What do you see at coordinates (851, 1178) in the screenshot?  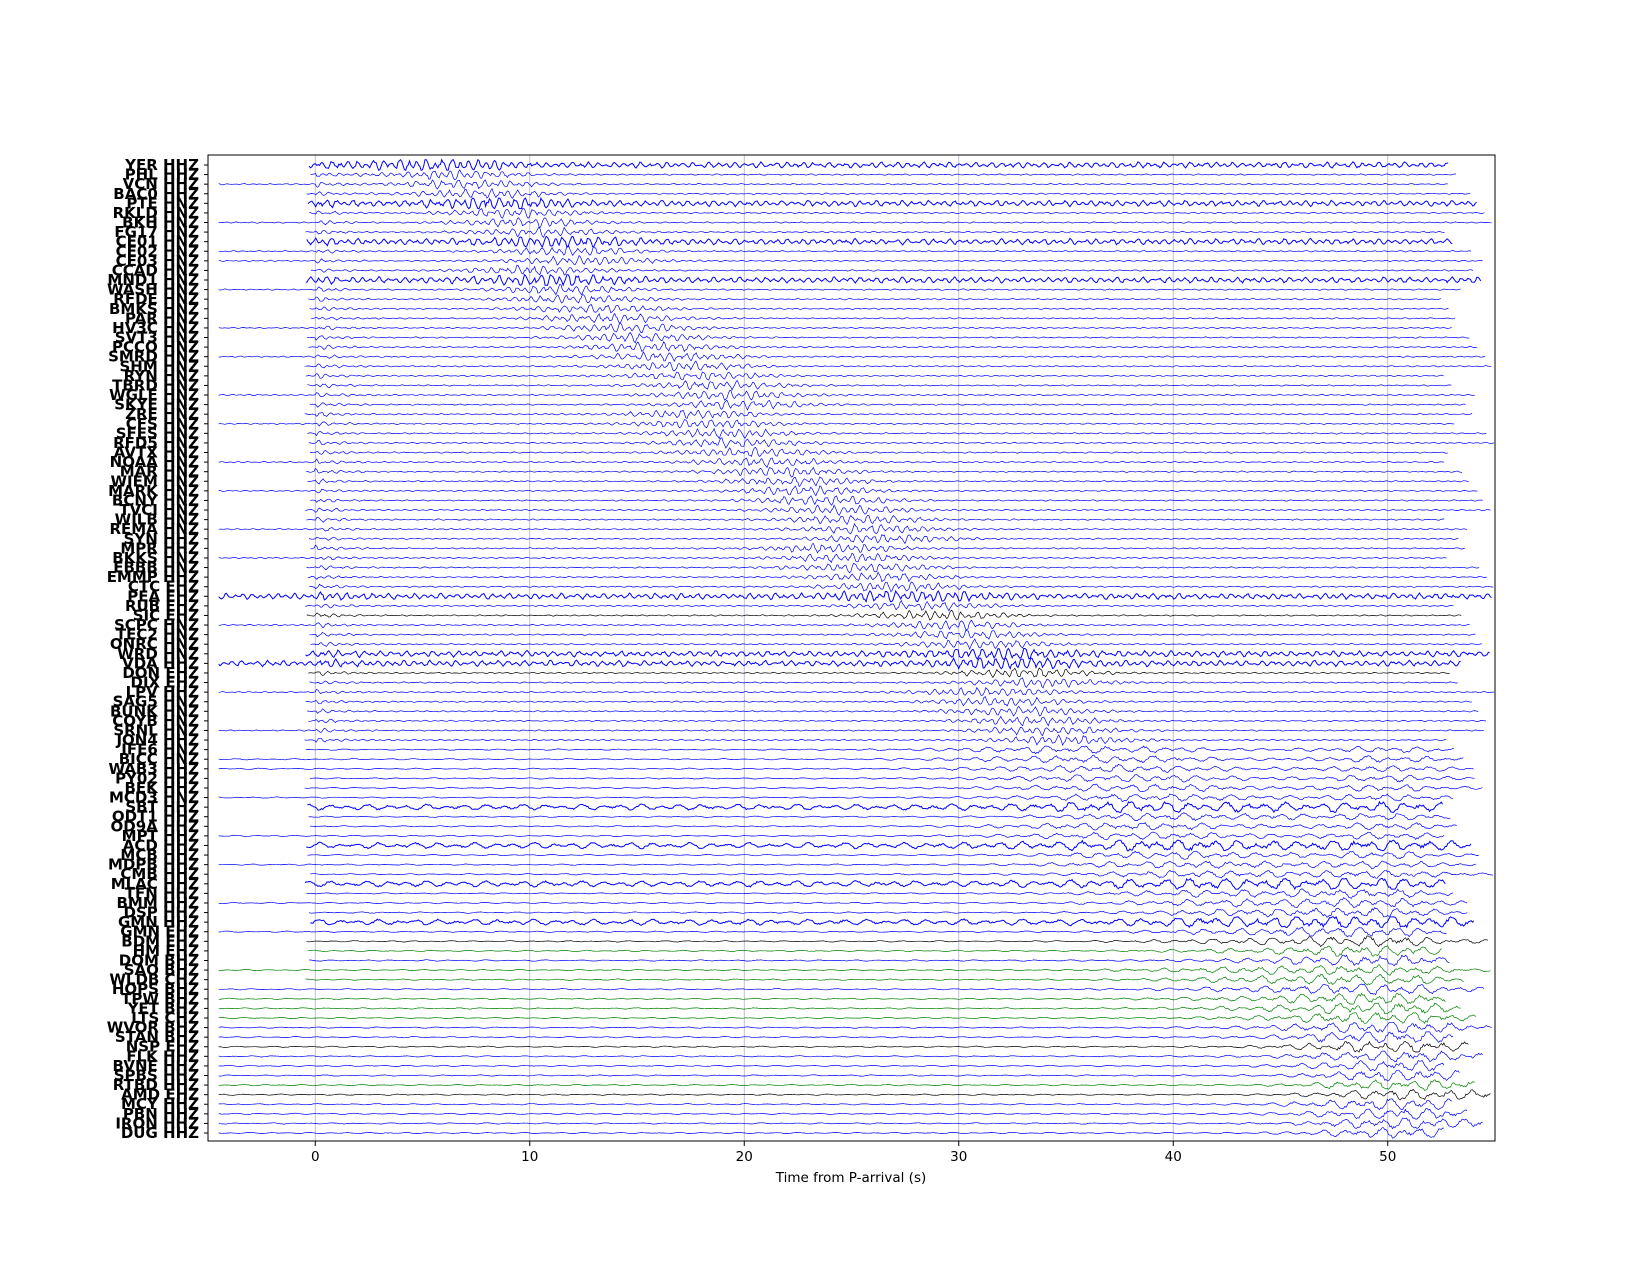 I see `x-axis-label: Time from P-arrival (s)` at bounding box center [851, 1178].